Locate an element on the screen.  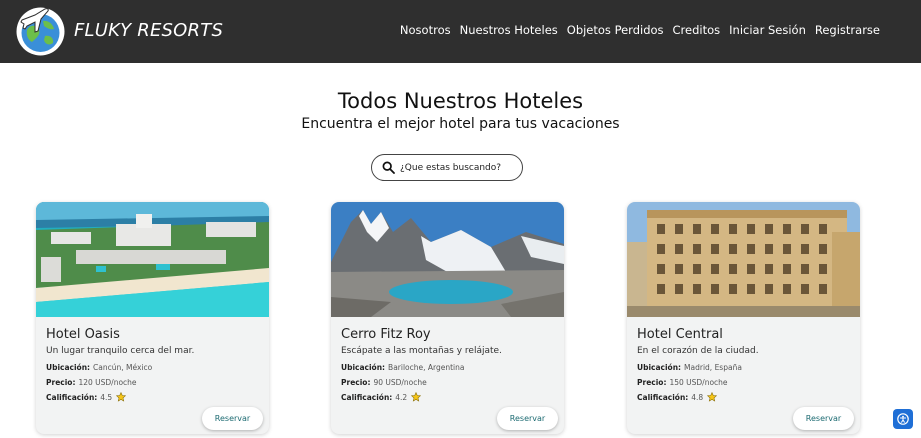
hotel-location: Ubicación: Cancún, México is located at coordinates (99, 367).